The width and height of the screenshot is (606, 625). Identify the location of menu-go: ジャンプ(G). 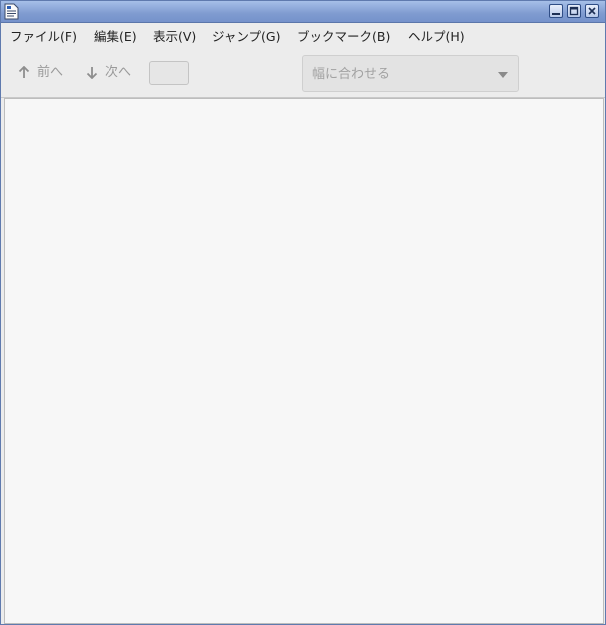
(246, 36).